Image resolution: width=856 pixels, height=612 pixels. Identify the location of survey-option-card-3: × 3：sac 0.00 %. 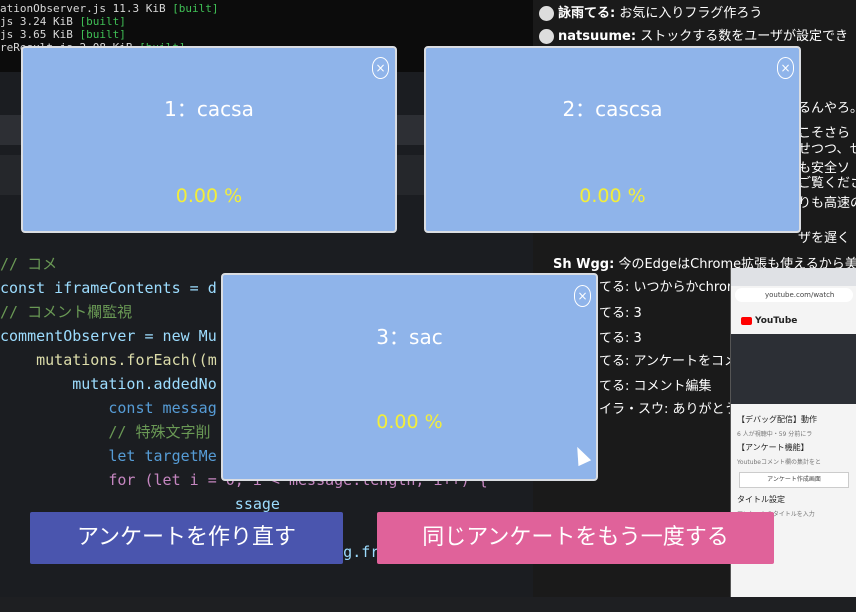
(409, 377).